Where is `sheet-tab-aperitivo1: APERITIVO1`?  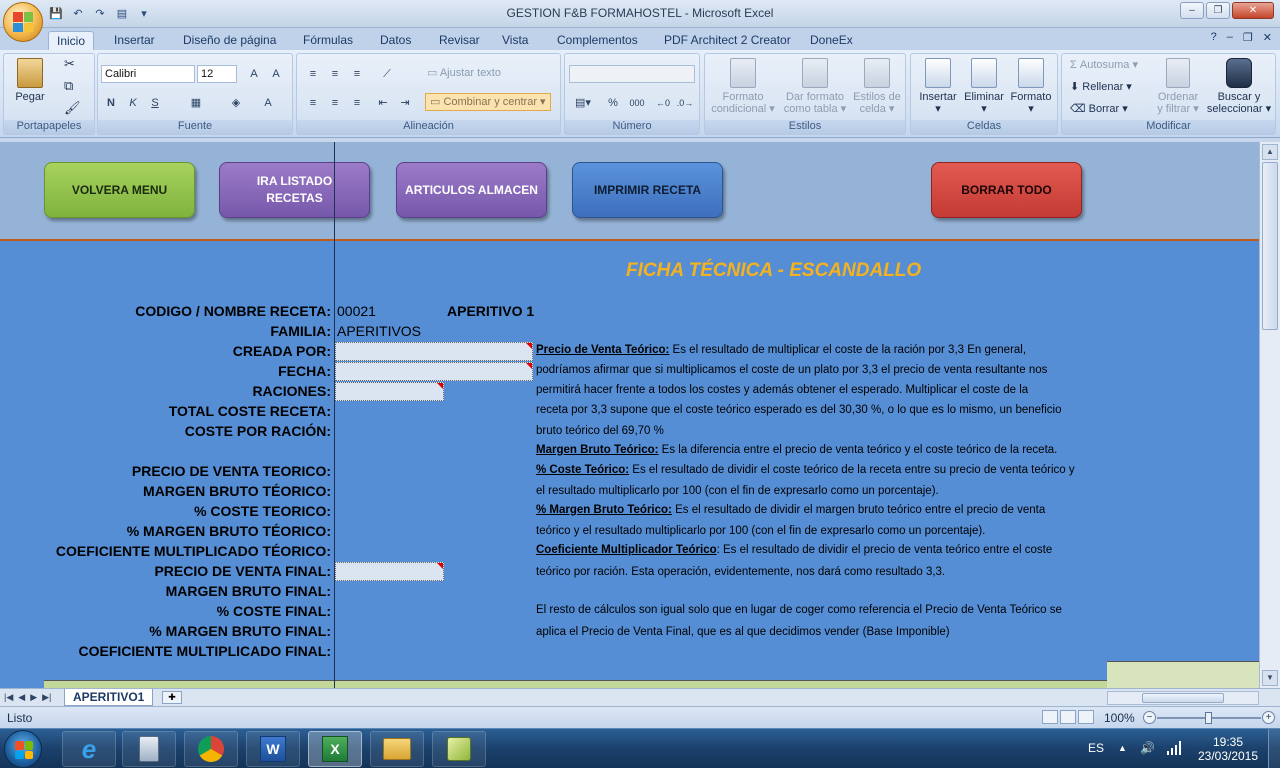 sheet-tab-aperitivo1: APERITIVO1 is located at coordinates (109, 697).